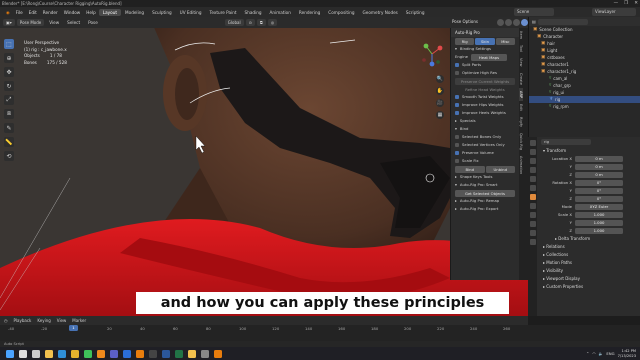 The width and height of the screenshot is (640, 360). I want to click on menu-render: Render, so click(50, 12).